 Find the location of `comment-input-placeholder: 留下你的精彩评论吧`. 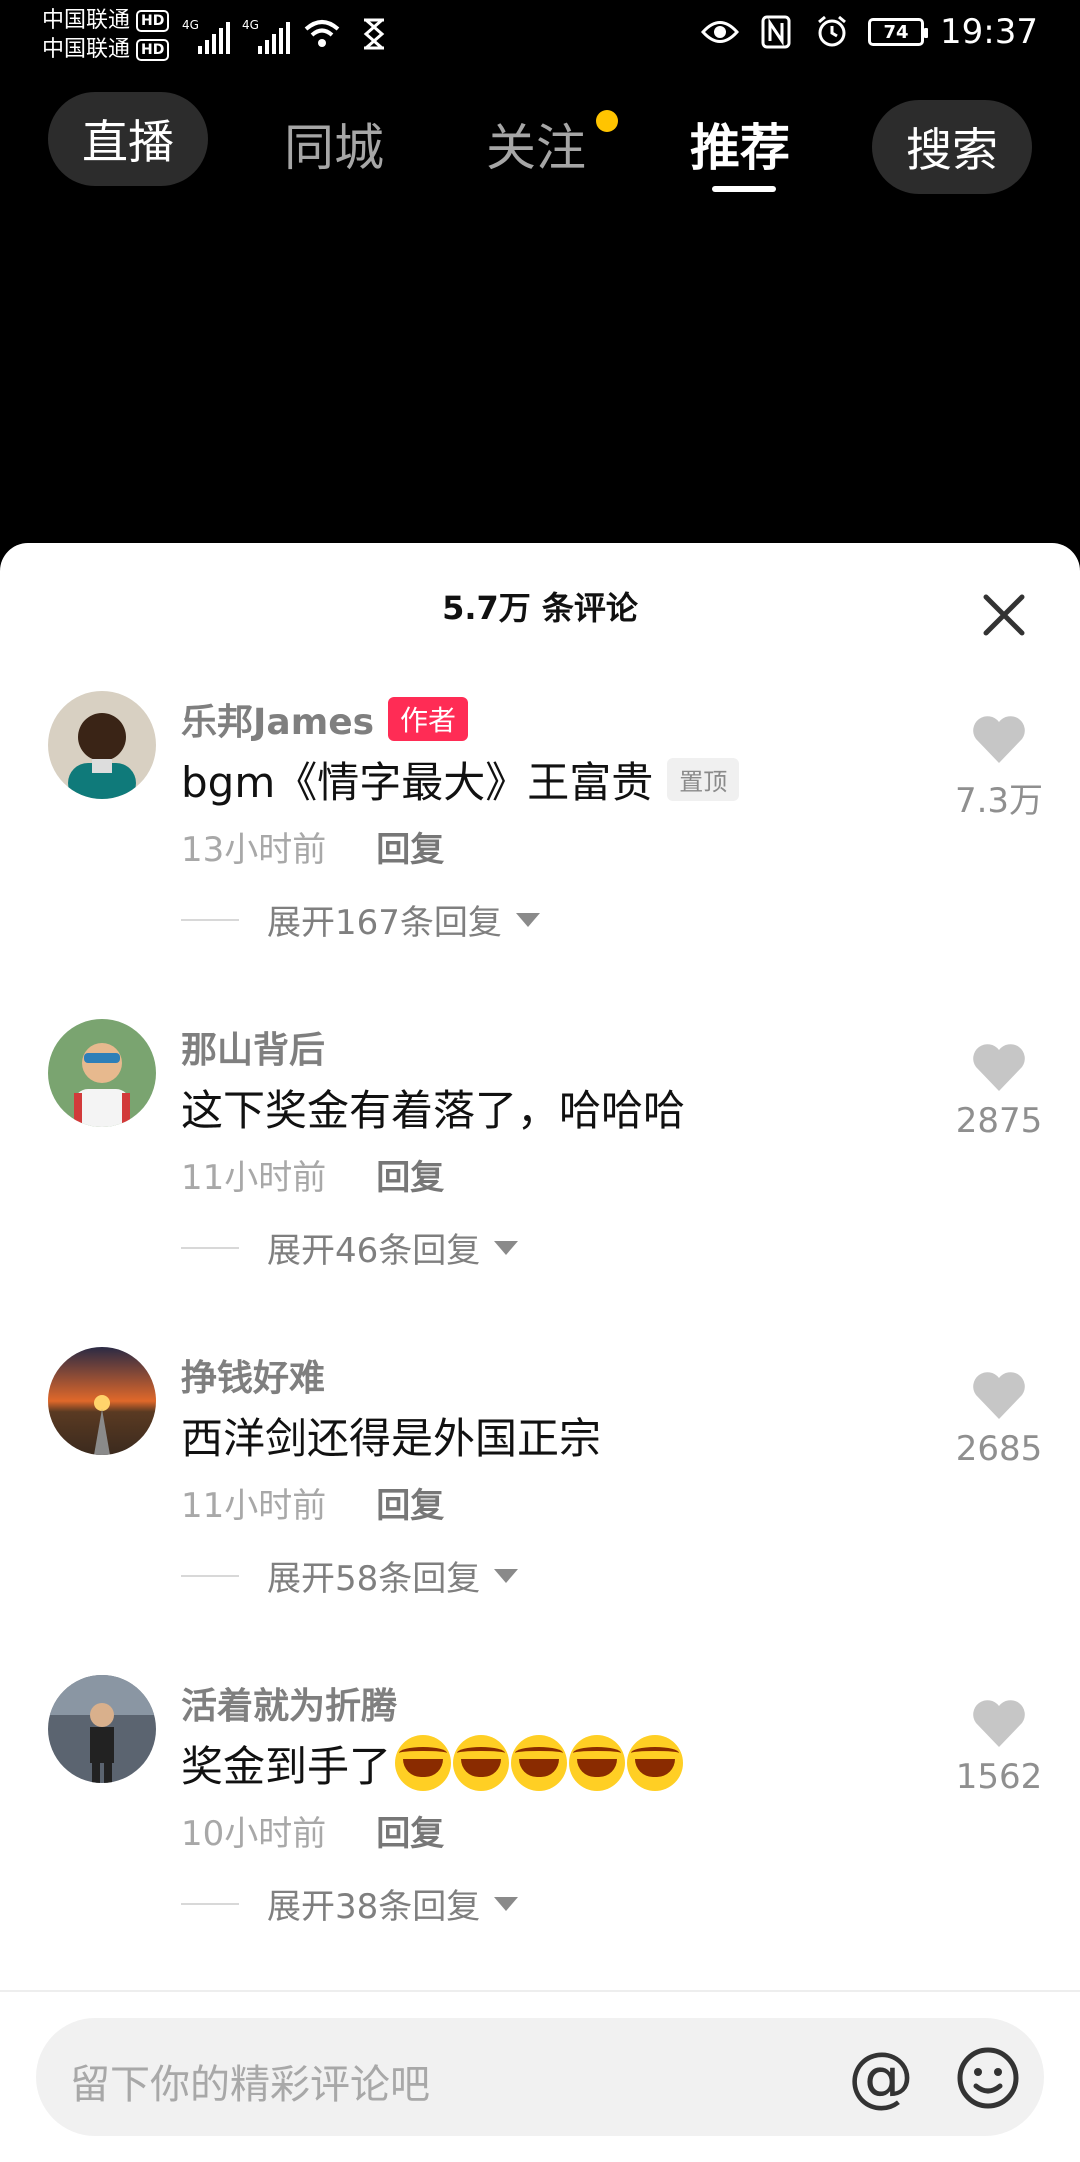

comment-input-placeholder: 留下你的精彩评论吧 is located at coordinates (250, 2085).